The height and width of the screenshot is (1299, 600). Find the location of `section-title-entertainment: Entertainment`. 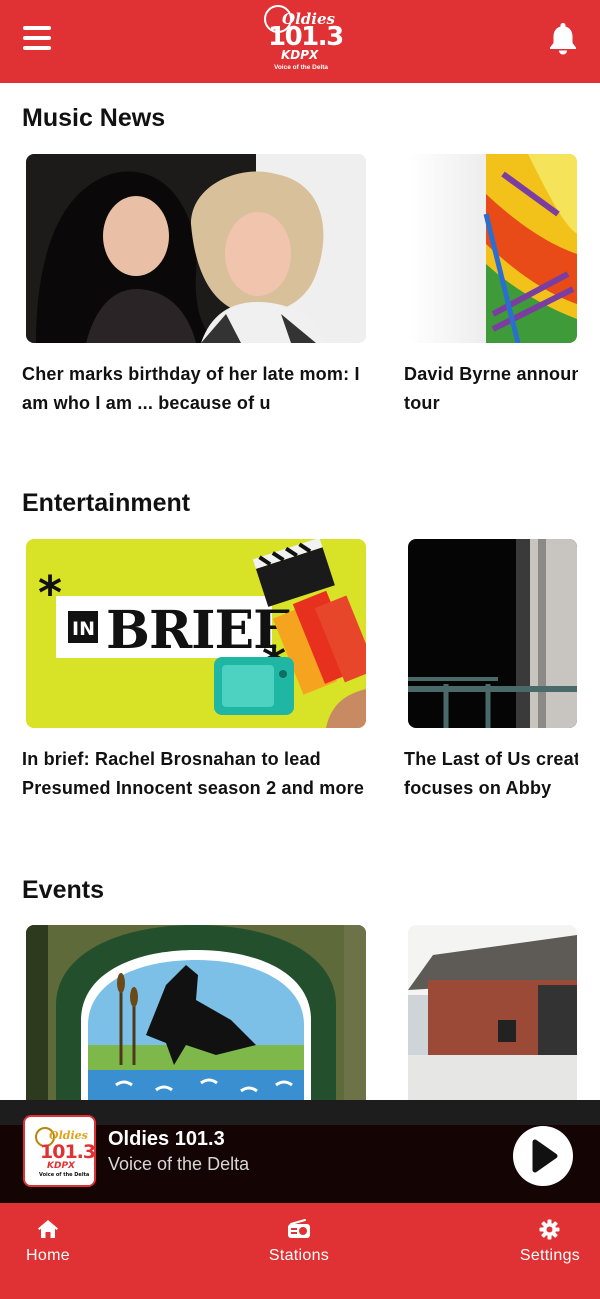

section-title-entertainment: Entertainment is located at coordinates (106, 503).